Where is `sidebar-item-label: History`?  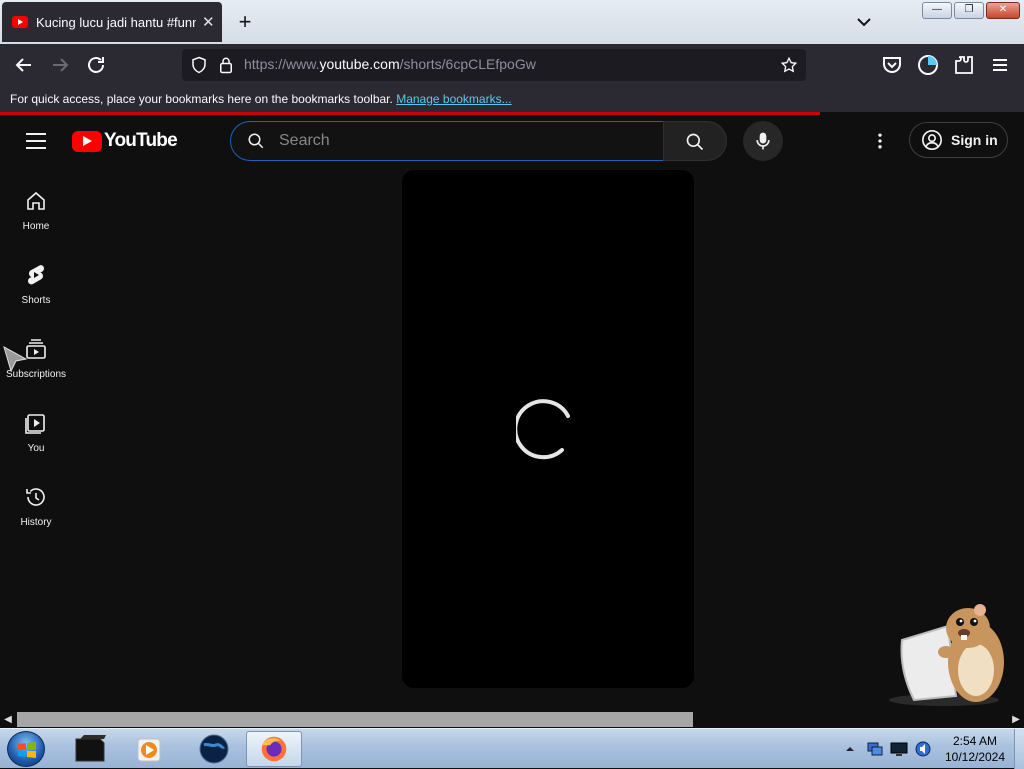
sidebar-item-label: History is located at coordinates (36, 522).